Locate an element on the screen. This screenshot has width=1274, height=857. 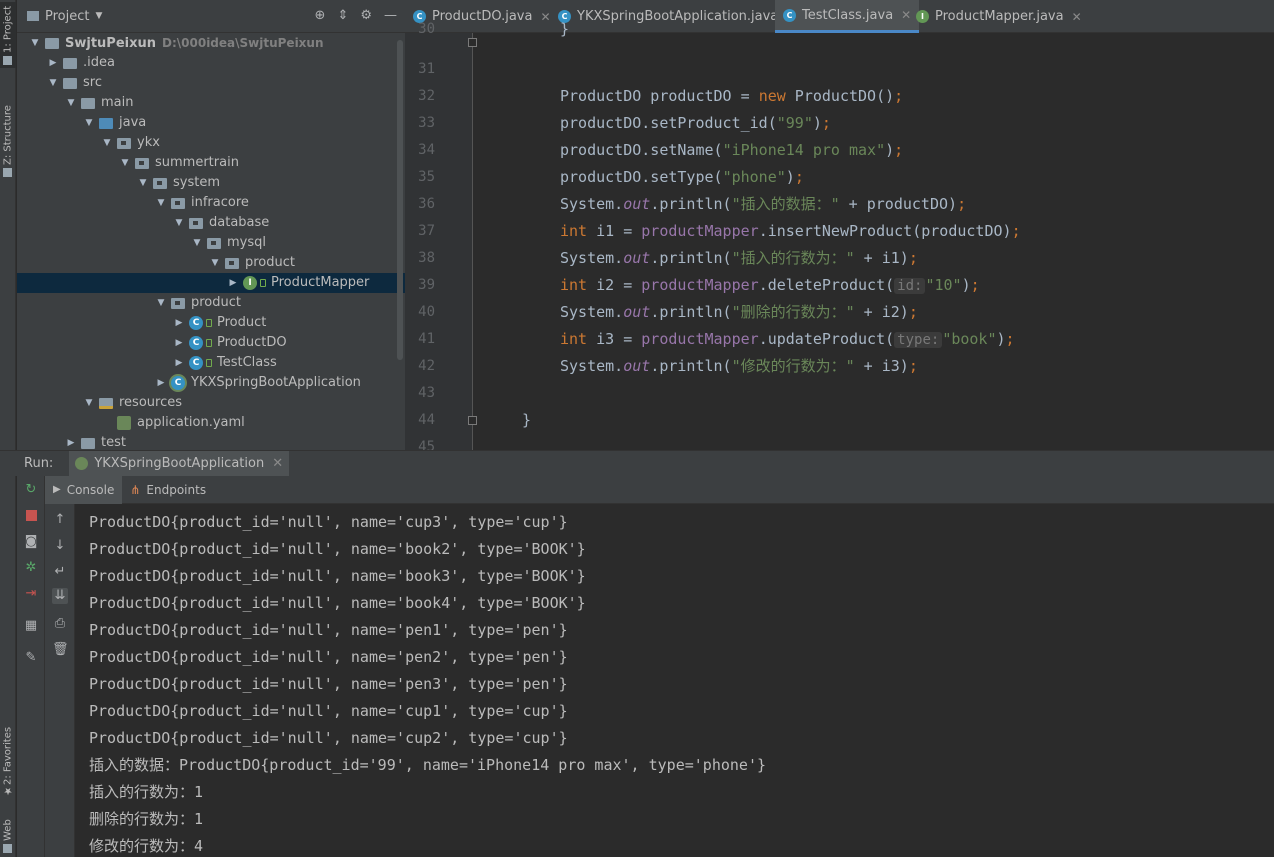
code-token: "修改的行数为：" is located at coordinates (793, 366).